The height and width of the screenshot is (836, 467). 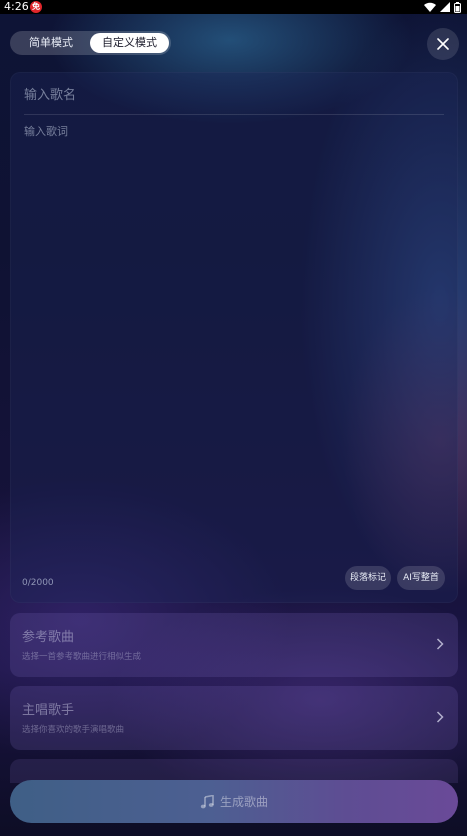 I want to click on divider, so click(x=234, y=114).